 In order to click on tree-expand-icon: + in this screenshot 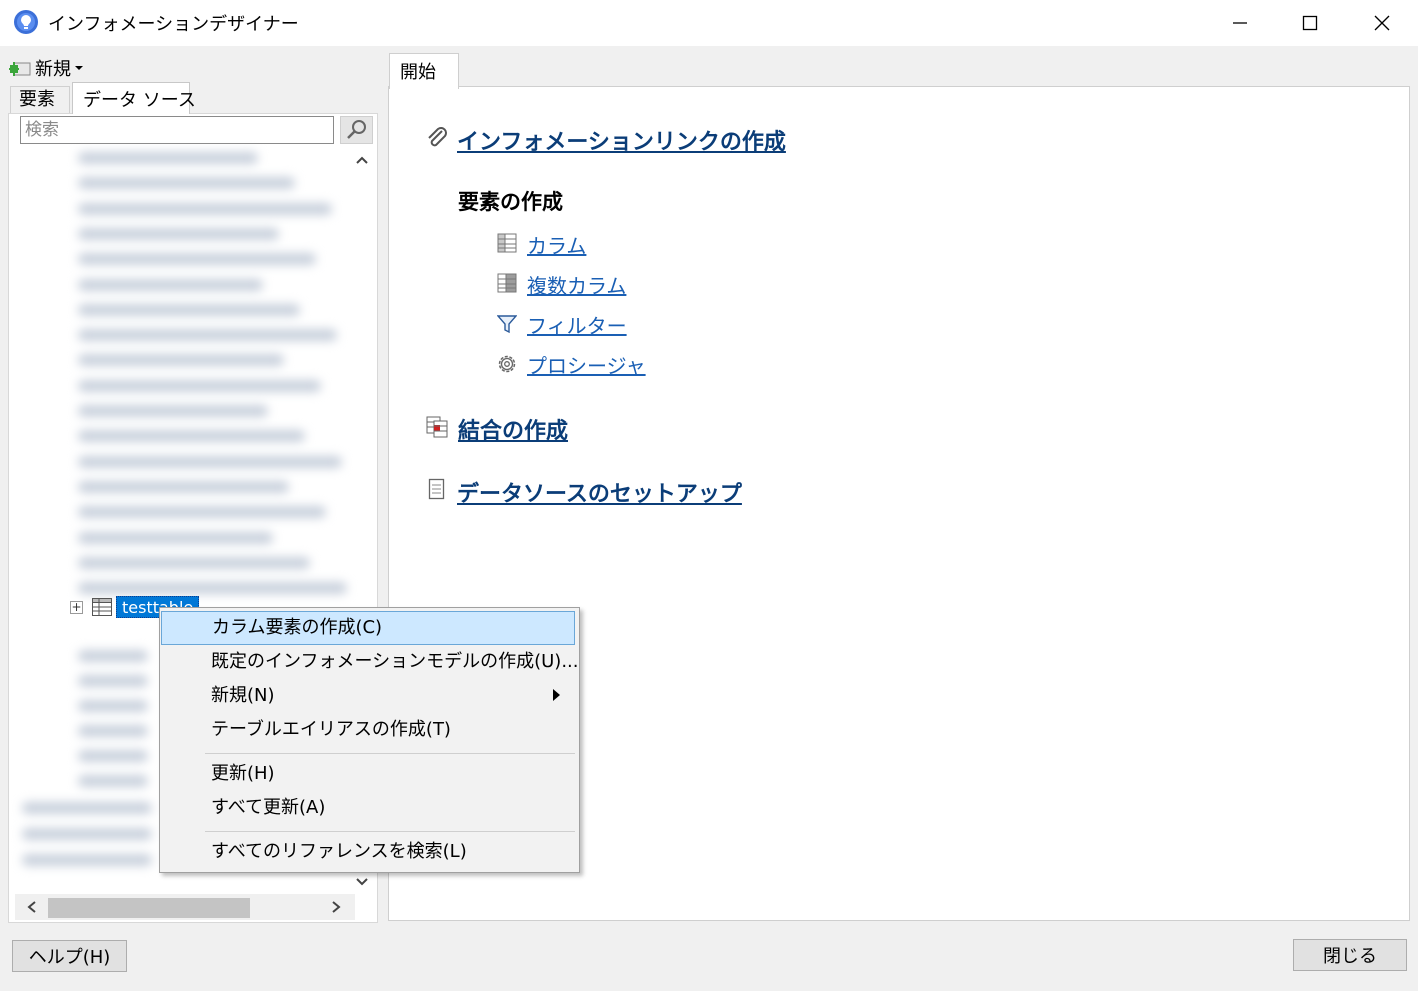, I will do `click(76, 607)`.